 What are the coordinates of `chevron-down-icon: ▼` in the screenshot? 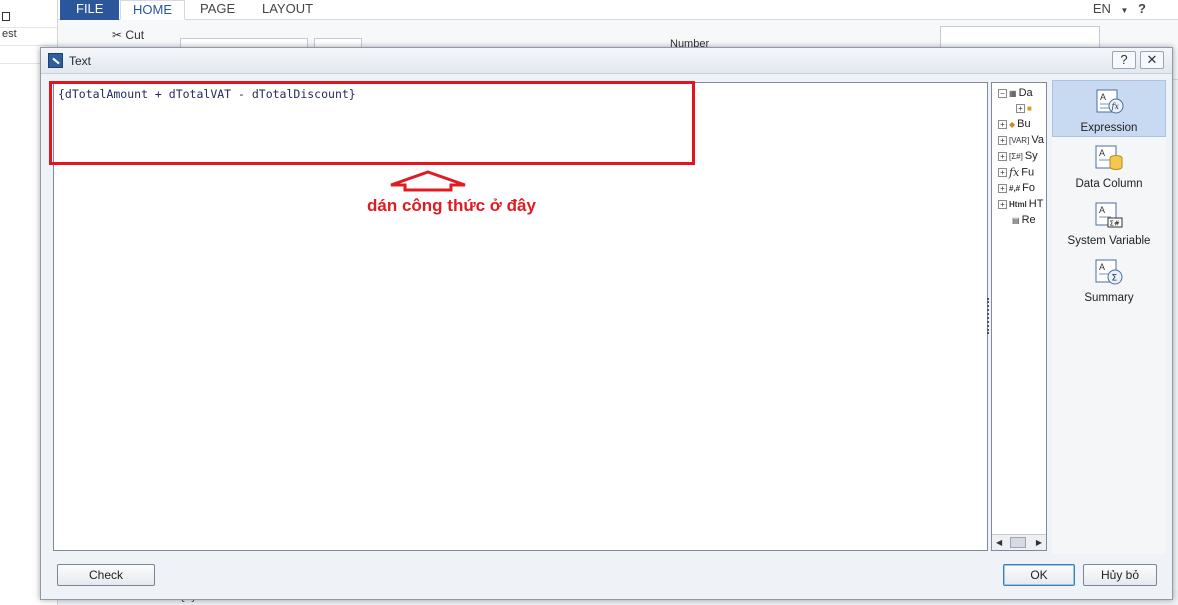 It's located at (1124, 10).